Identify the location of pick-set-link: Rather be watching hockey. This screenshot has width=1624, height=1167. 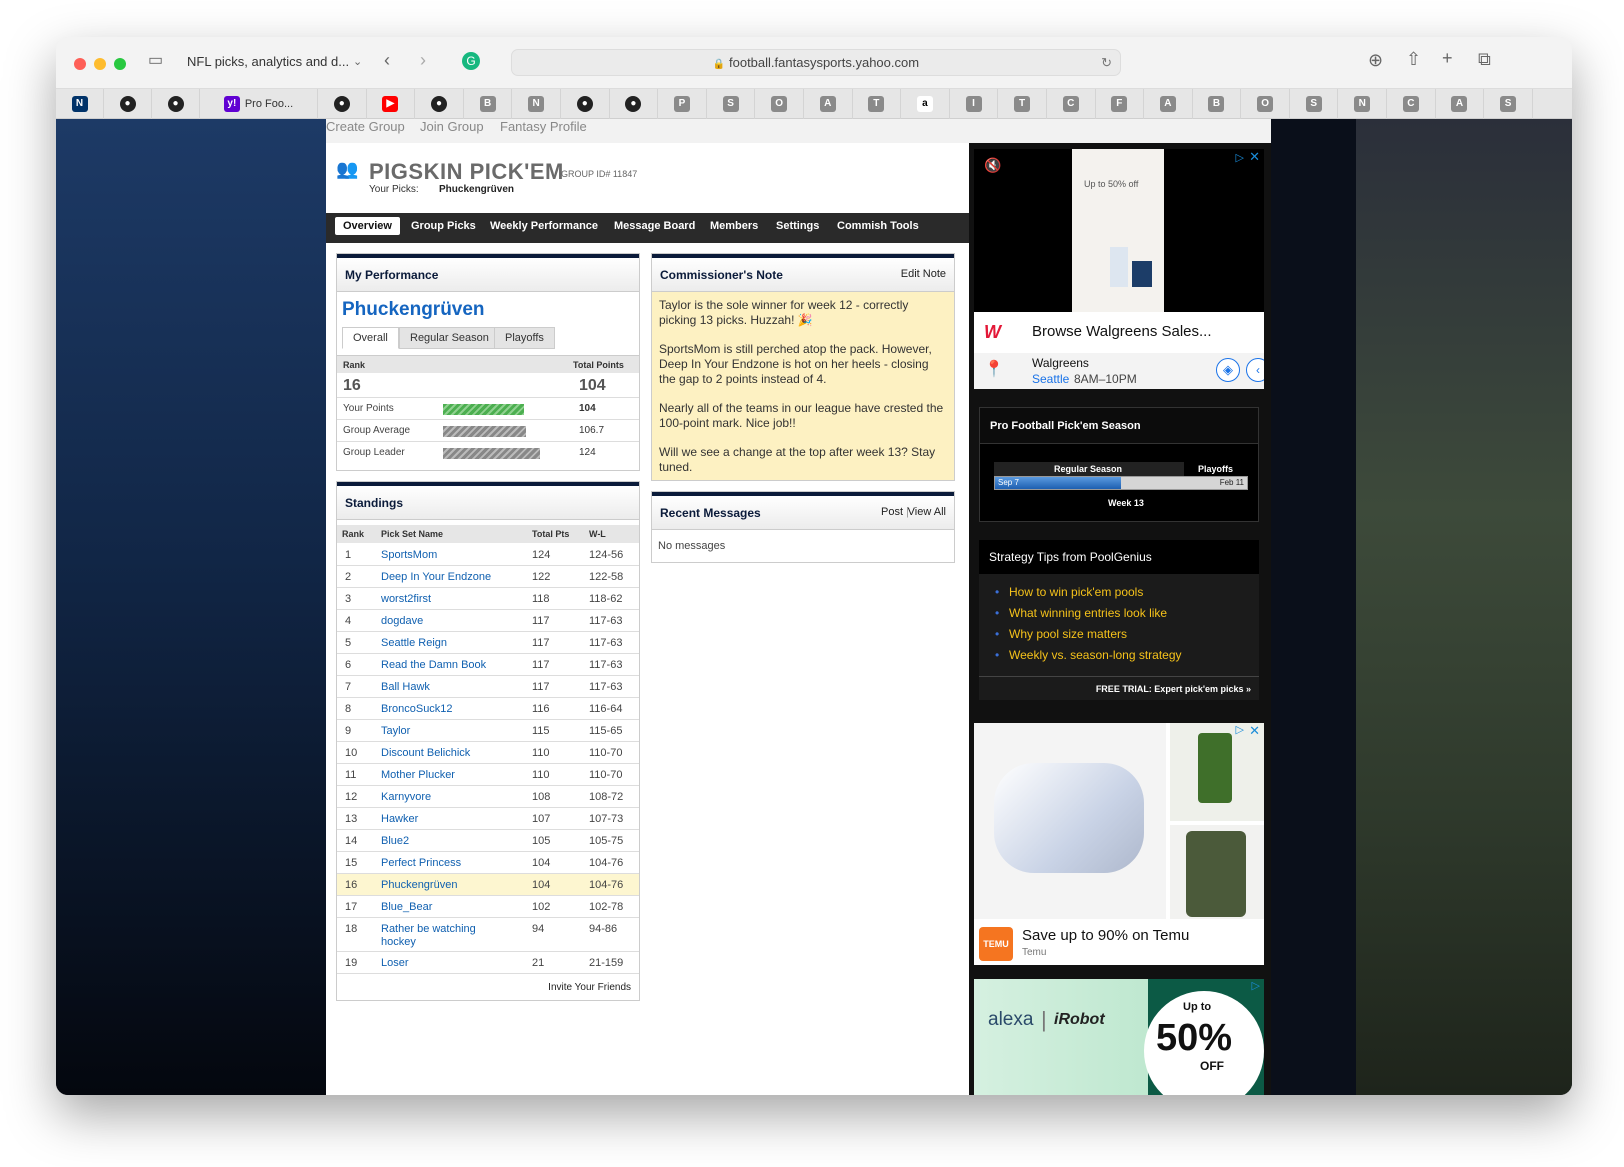
(428, 936).